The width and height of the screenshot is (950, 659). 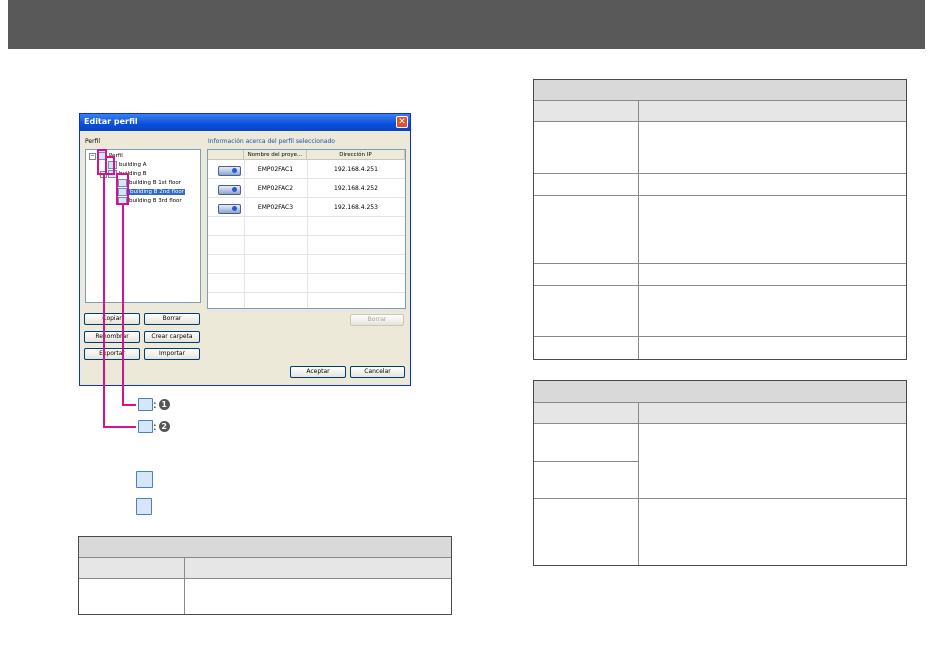 What do you see at coordinates (164, 404) in the screenshot?
I see `callout-number: 1` at bounding box center [164, 404].